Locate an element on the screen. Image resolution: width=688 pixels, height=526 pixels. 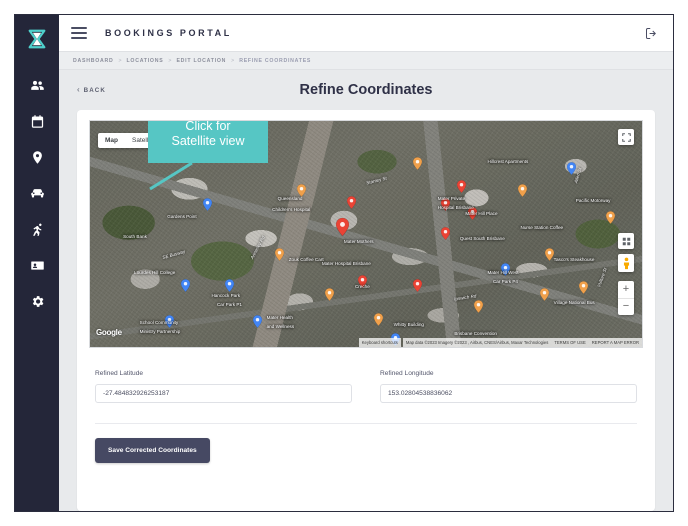
latitude-field-group: Refined Latitude is located at coordinates (223, 386).